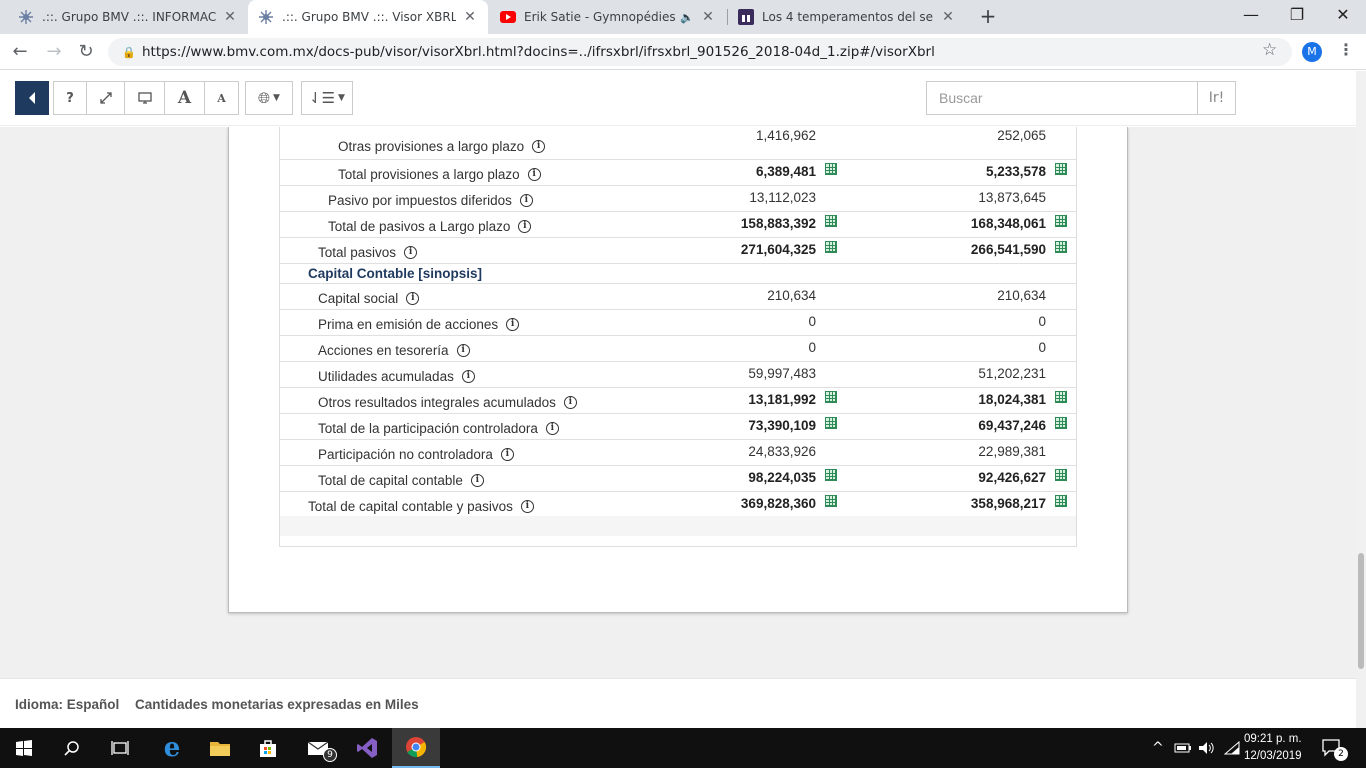 This screenshot has height=768, width=1366. Describe the element at coordinates (1312, 52) in the screenshot. I see `avatar: M` at that location.